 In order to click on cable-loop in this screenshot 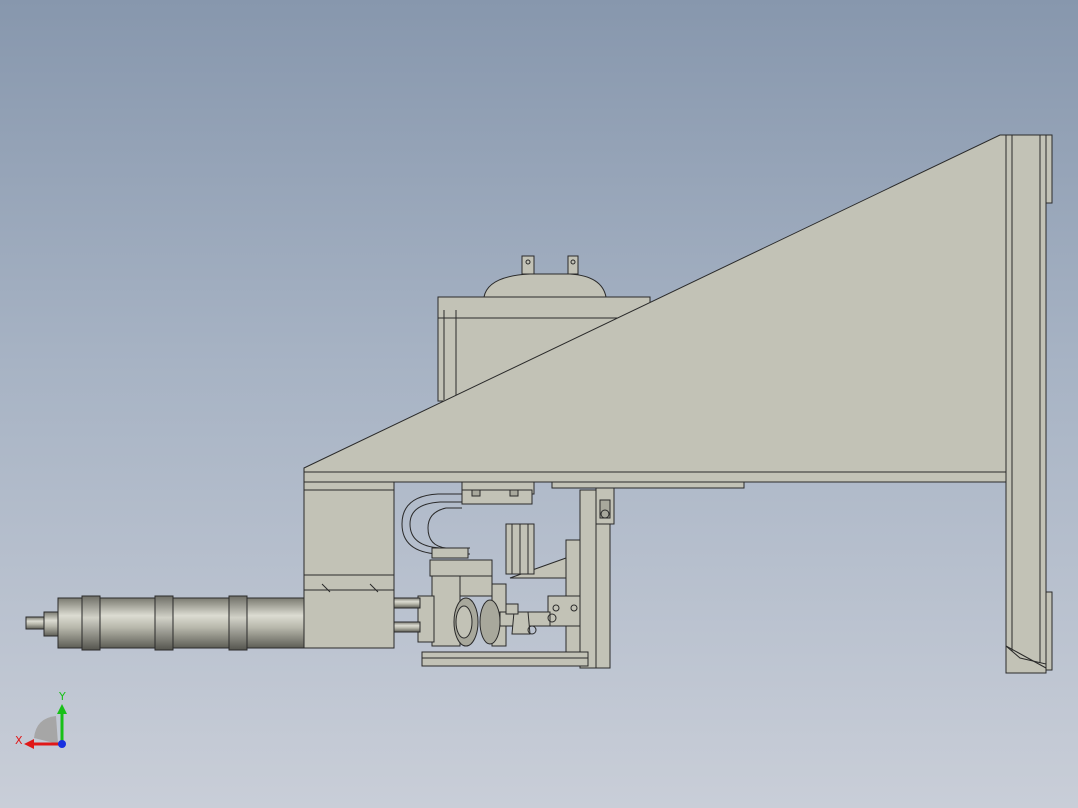, I will do `click(435, 526)`.